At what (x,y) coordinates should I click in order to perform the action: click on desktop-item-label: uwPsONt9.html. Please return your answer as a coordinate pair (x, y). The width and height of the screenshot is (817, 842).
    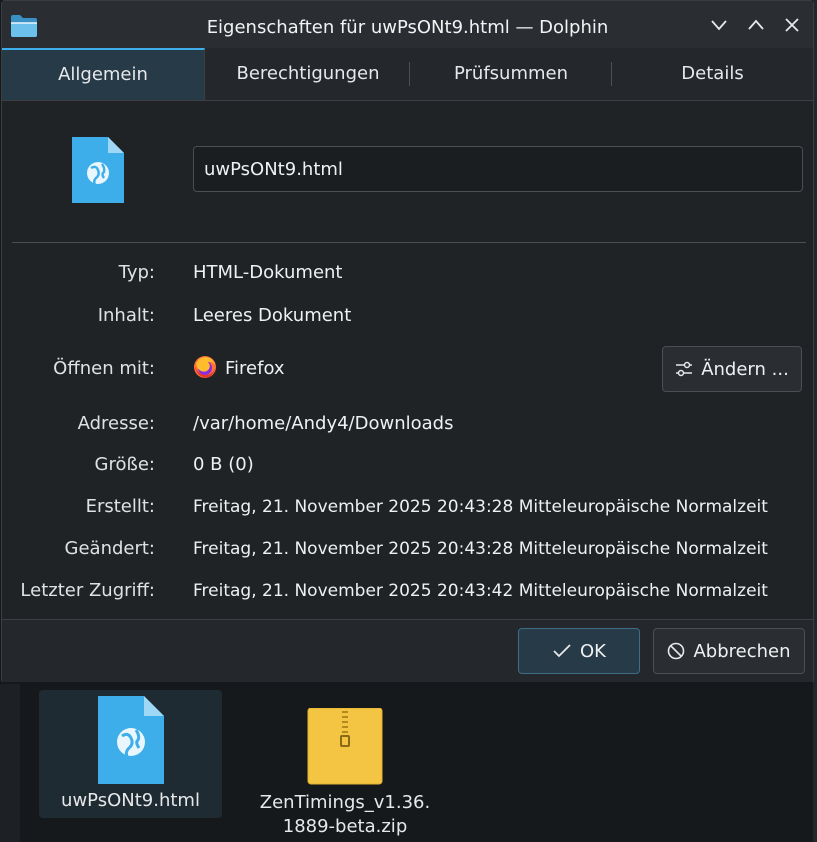
    Looking at the image, I should click on (130, 800).